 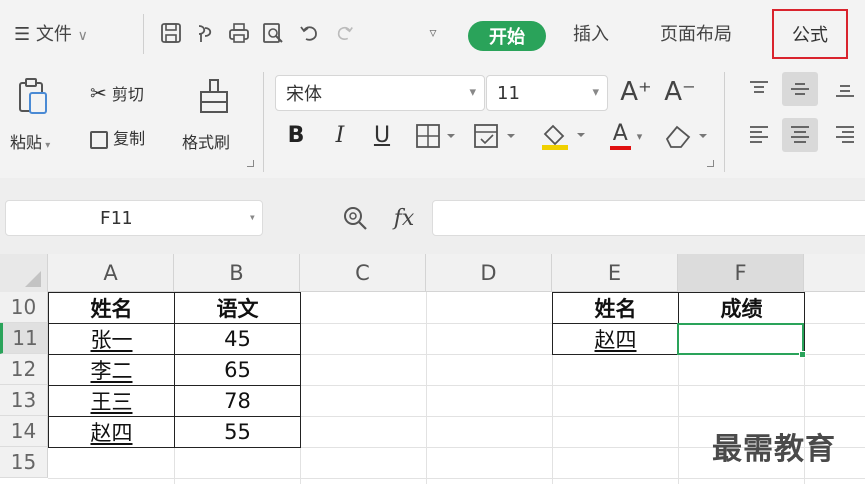 I want to click on column-header-b: B, so click(x=237, y=273).